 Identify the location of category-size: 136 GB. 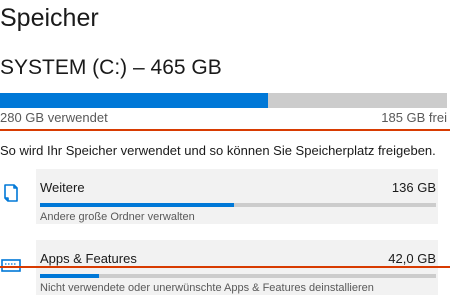
(413, 187).